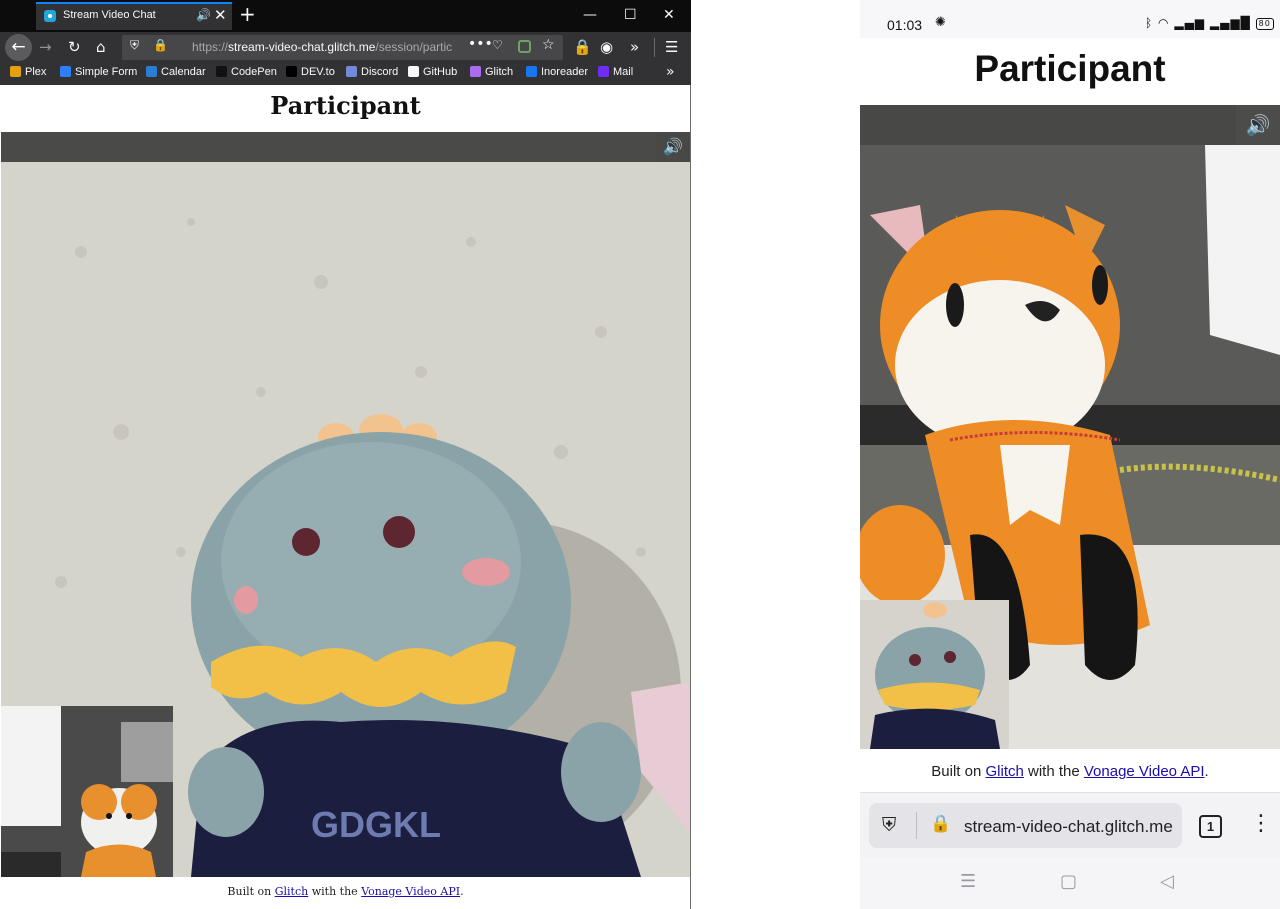  I want to click on status-time: 01:03, so click(905, 25).